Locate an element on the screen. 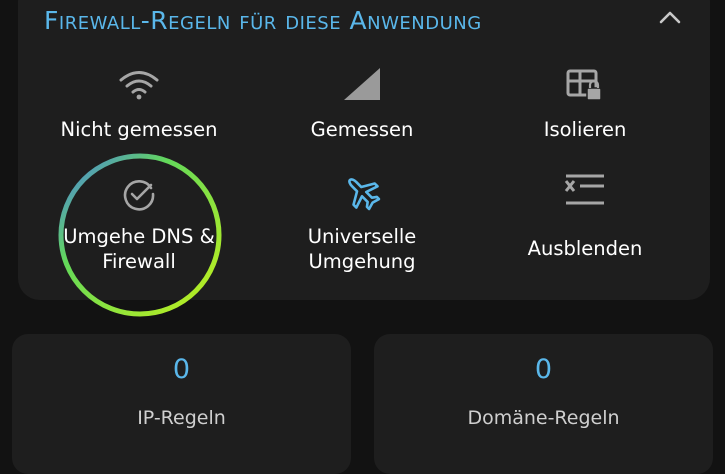  domain-rules-count: 0 is located at coordinates (543, 369).